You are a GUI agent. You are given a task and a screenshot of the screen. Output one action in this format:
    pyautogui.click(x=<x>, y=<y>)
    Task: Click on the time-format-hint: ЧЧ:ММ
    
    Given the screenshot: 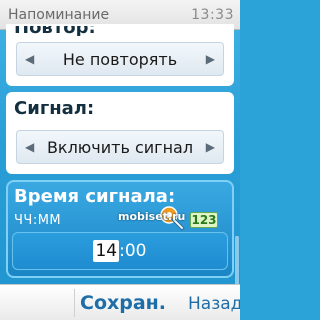 What is the action you would take?
    pyautogui.click(x=38, y=220)
    